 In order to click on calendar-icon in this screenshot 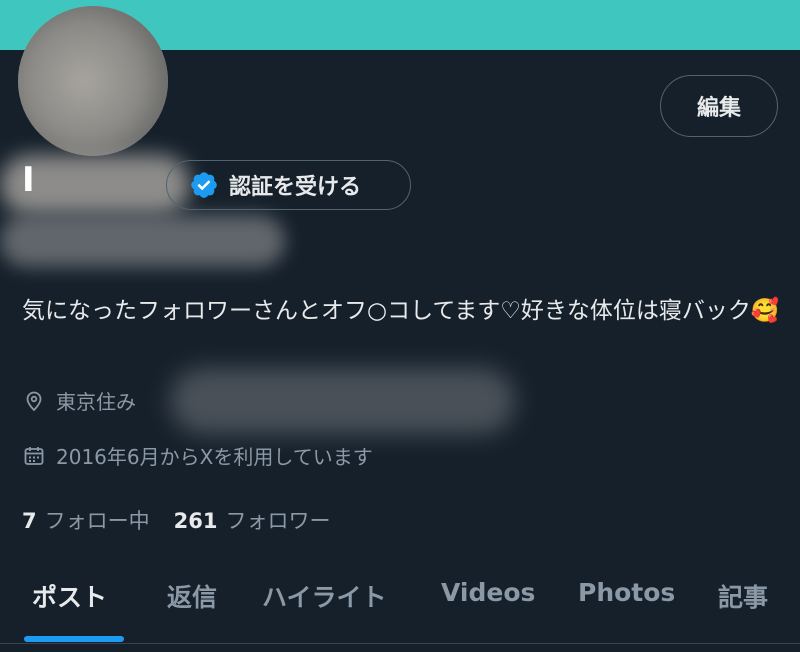, I will do `click(34, 455)`.